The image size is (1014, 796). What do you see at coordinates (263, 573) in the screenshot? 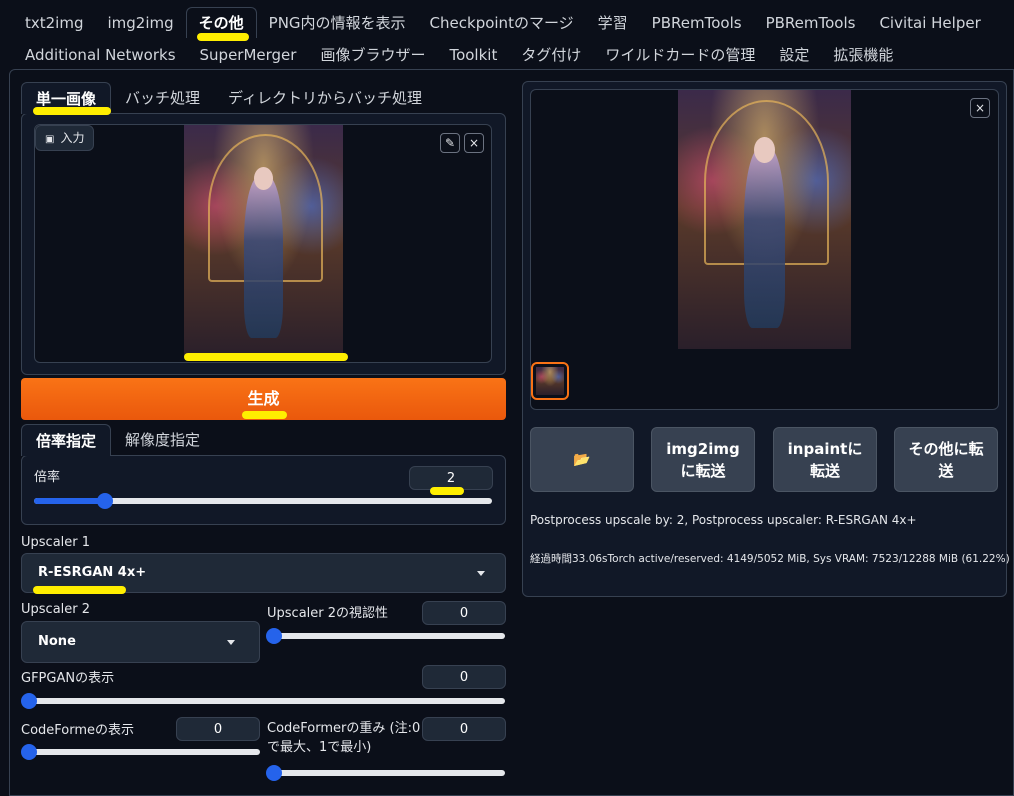
I see `upscaler1-dropdown: R-ESRGAN 4x+` at bounding box center [263, 573].